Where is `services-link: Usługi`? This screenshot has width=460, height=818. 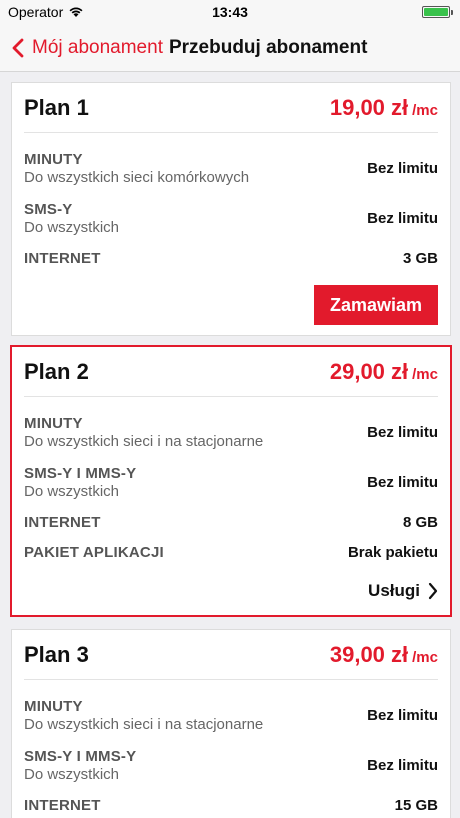
services-link: Usługi is located at coordinates (231, 591).